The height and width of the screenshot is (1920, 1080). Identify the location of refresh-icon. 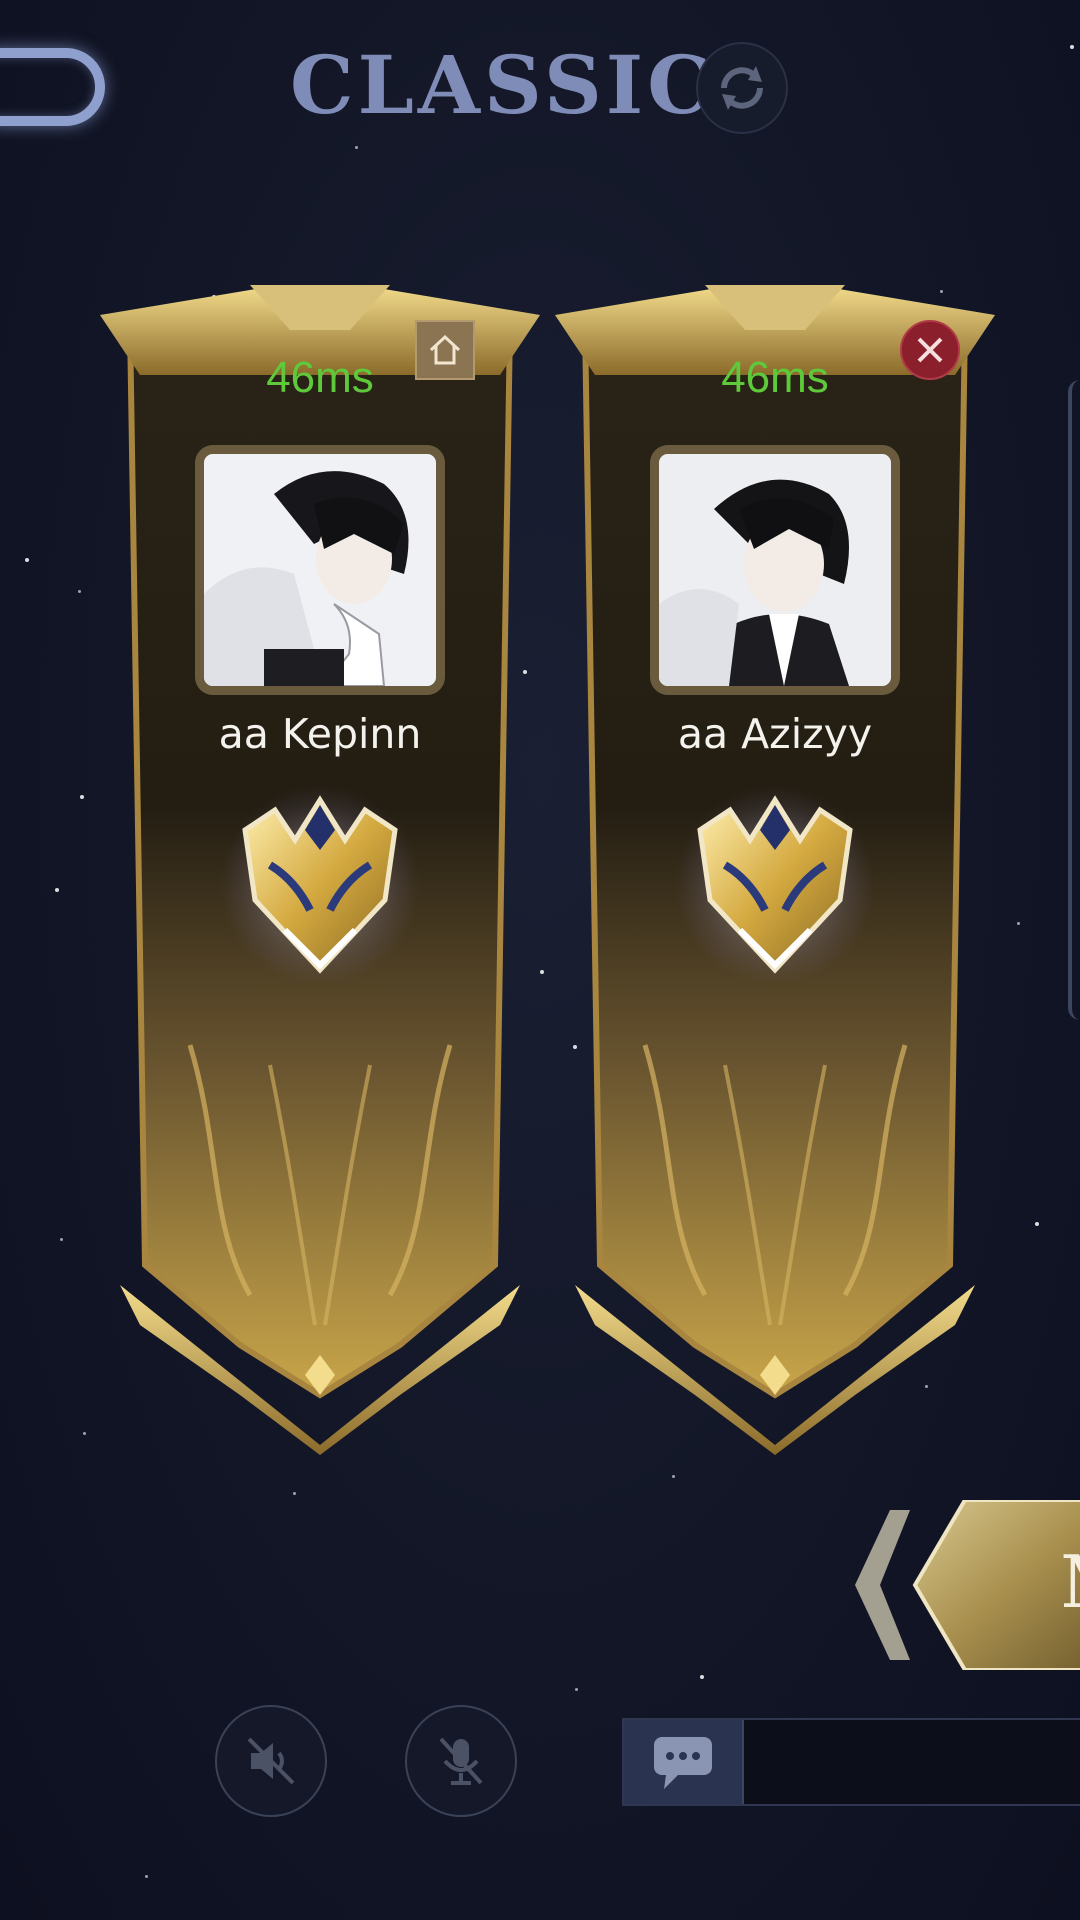
(742, 88).